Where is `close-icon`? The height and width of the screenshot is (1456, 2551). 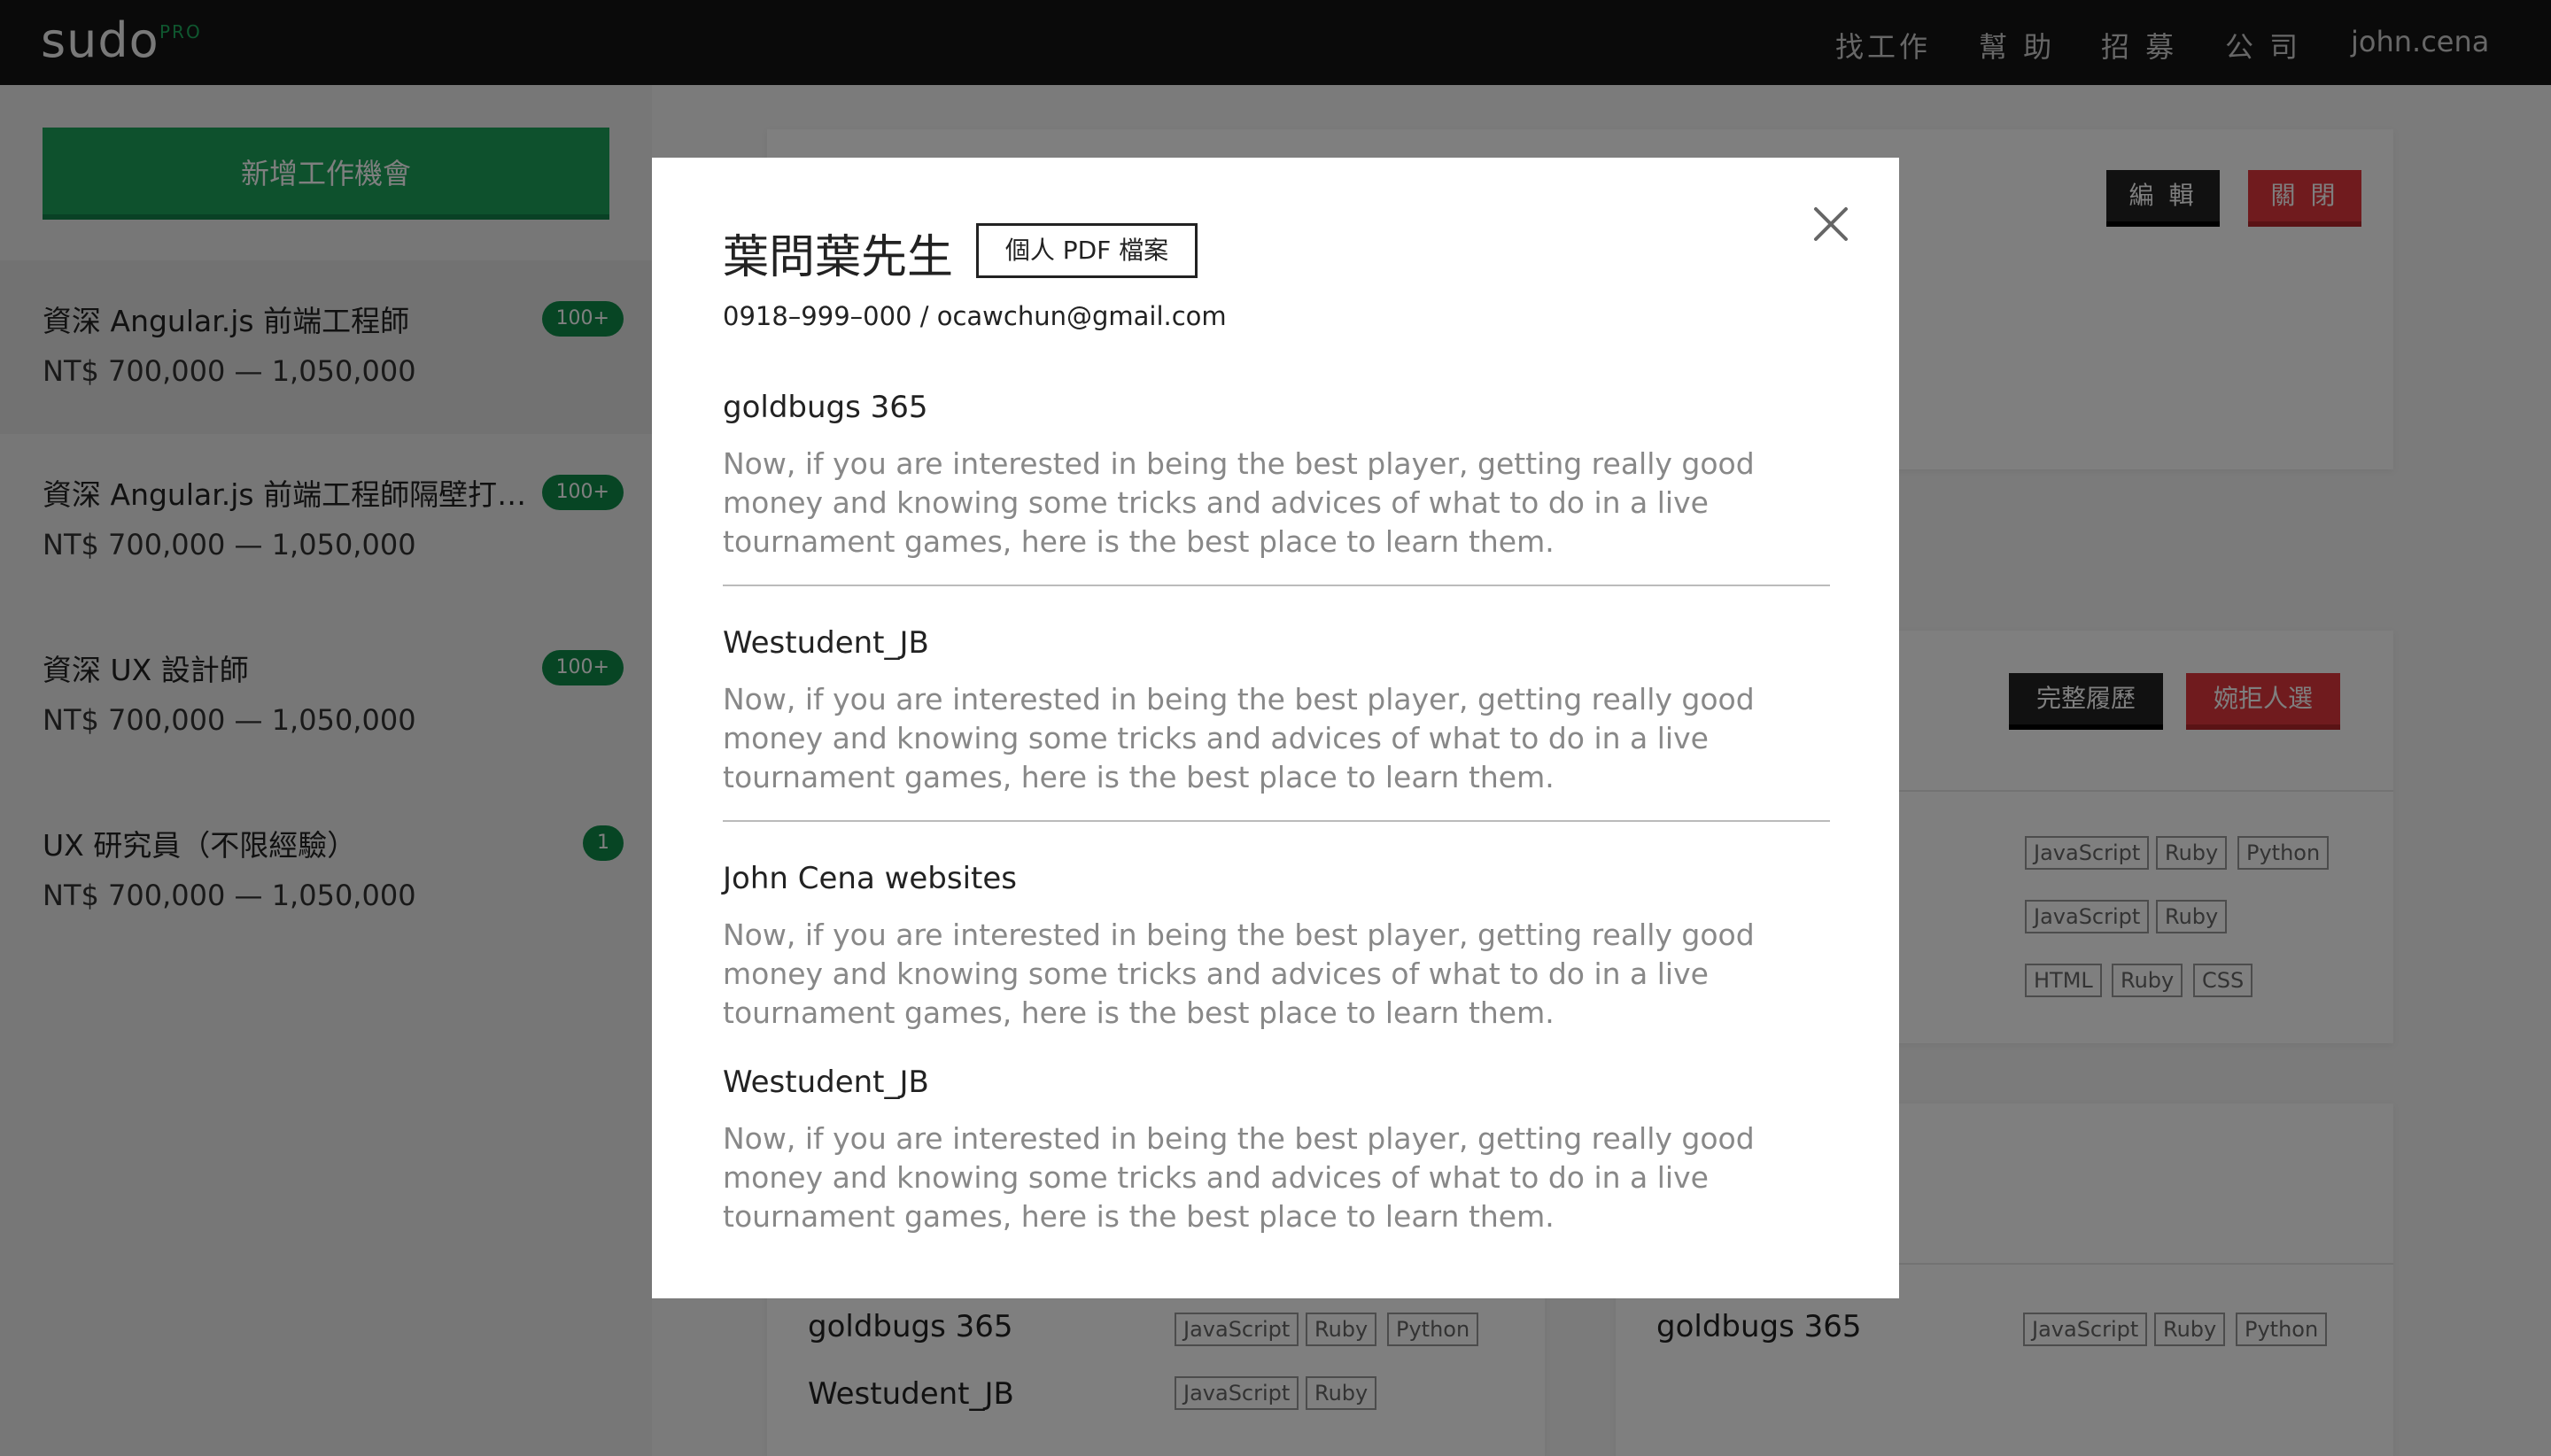
close-icon is located at coordinates (1831, 224).